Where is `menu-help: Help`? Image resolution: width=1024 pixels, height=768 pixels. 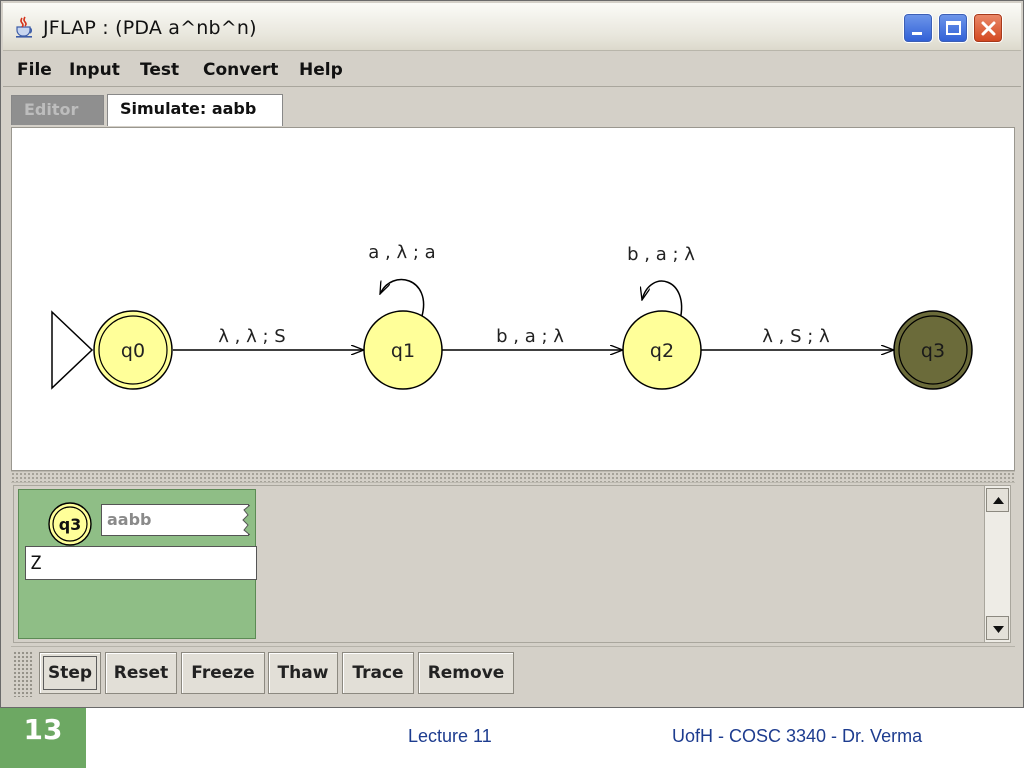
menu-help: Help is located at coordinates (321, 70).